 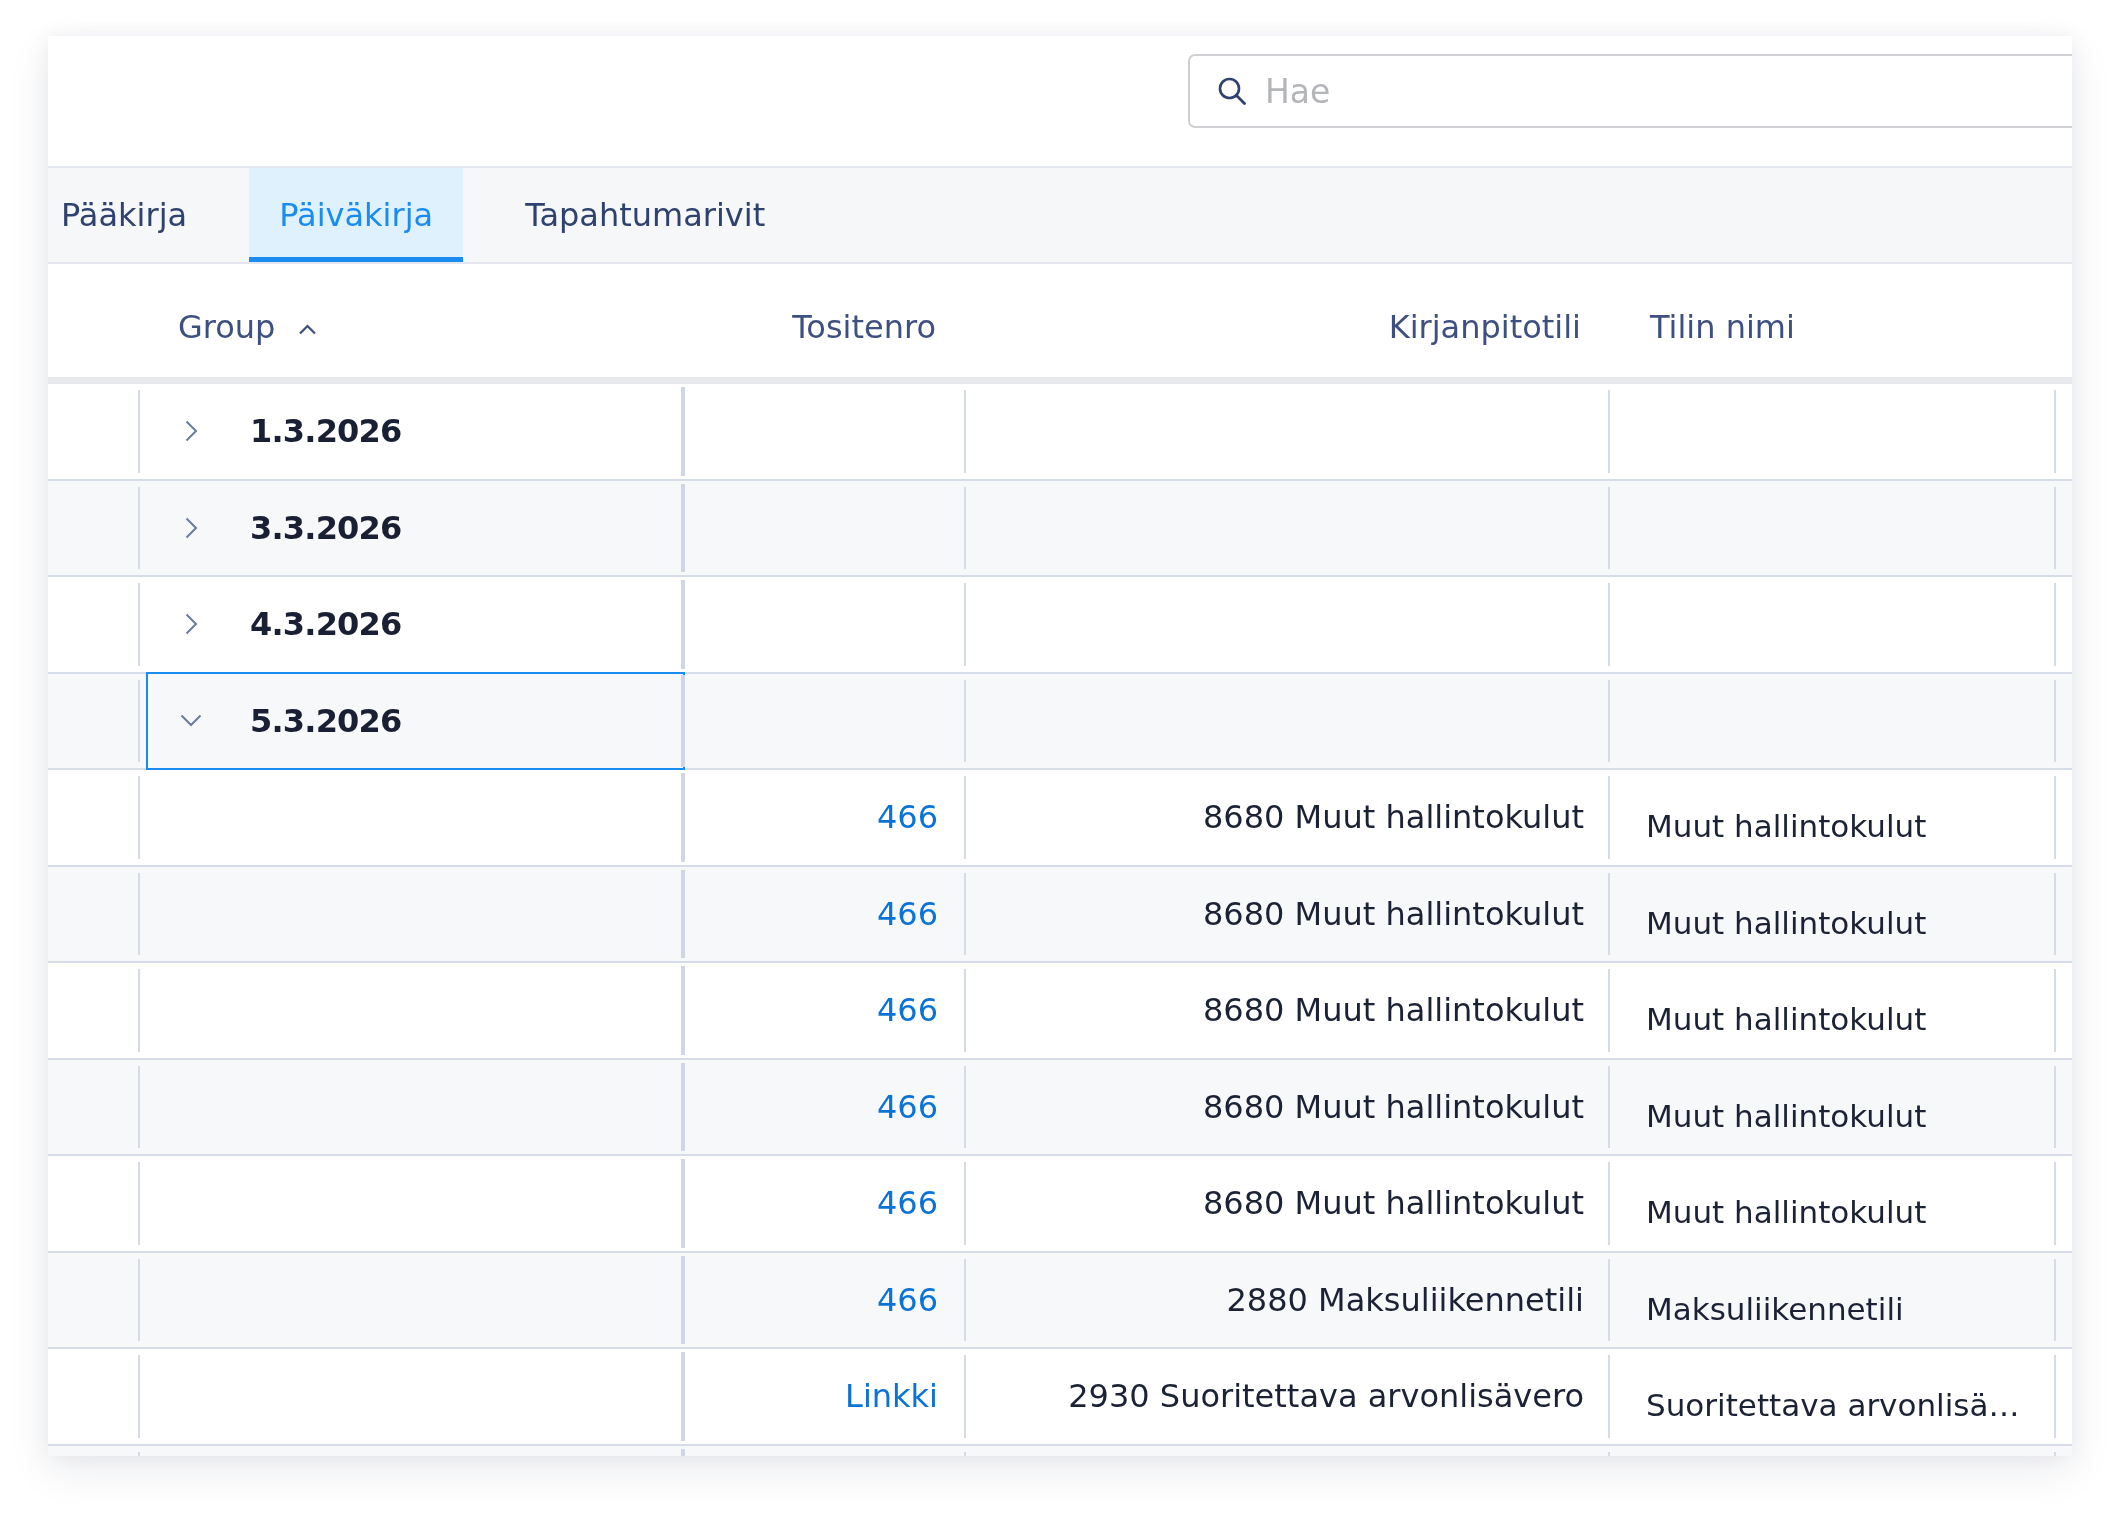 I want to click on column-header: Kirjanpitotili, so click(x=1484, y=326).